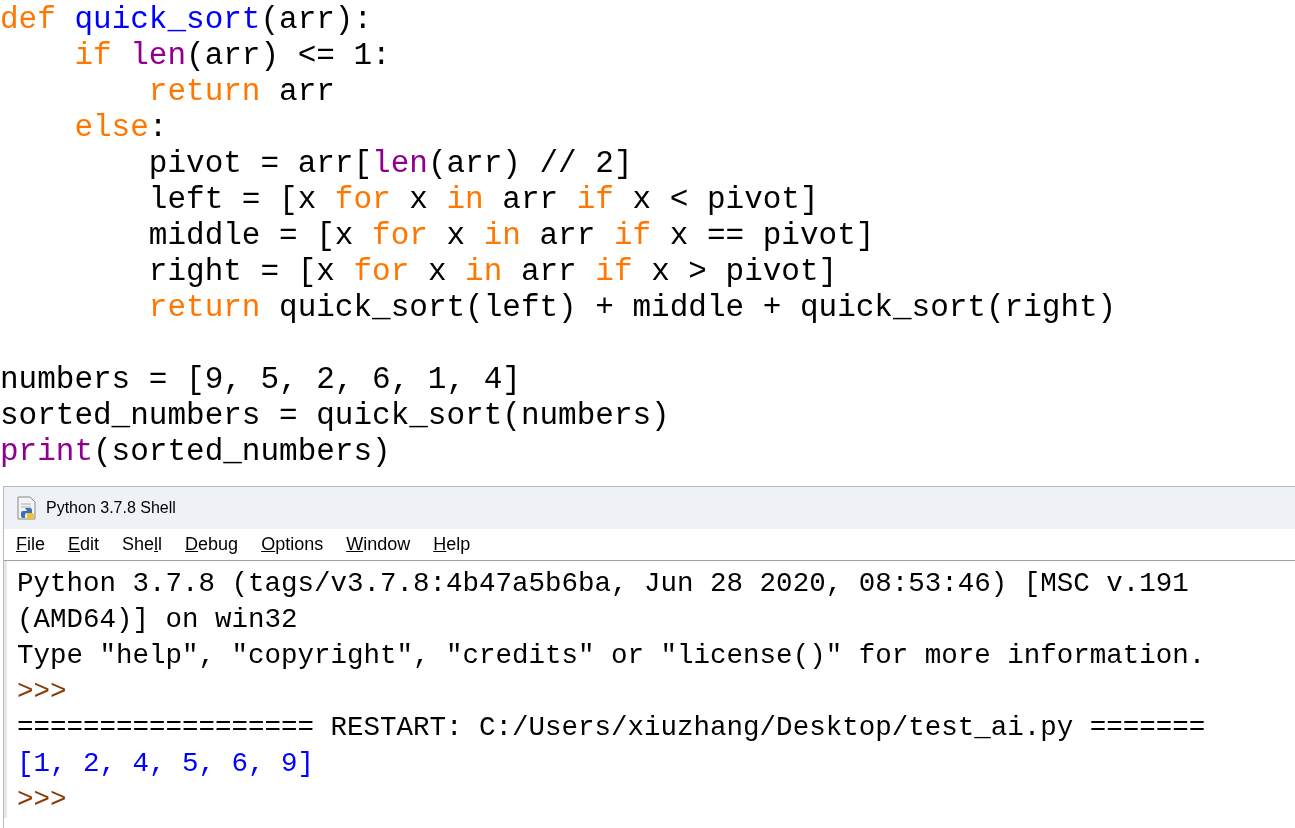 The width and height of the screenshot is (1295, 828). What do you see at coordinates (483, 199) in the screenshot?
I see `code-line: left = [x for x in arr if x < pivot]` at bounding box center [483, 199].